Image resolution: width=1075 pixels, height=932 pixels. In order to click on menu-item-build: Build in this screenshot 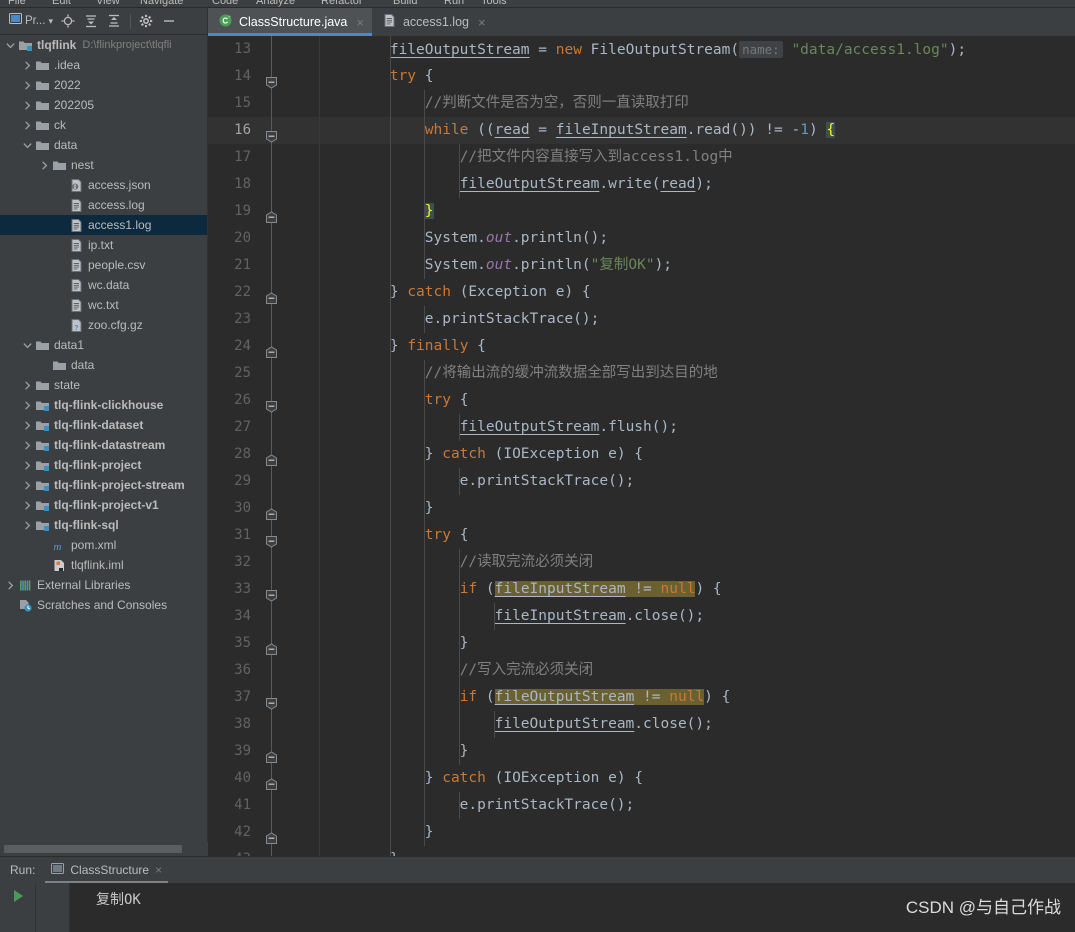, I will do `click(405, 3)`.